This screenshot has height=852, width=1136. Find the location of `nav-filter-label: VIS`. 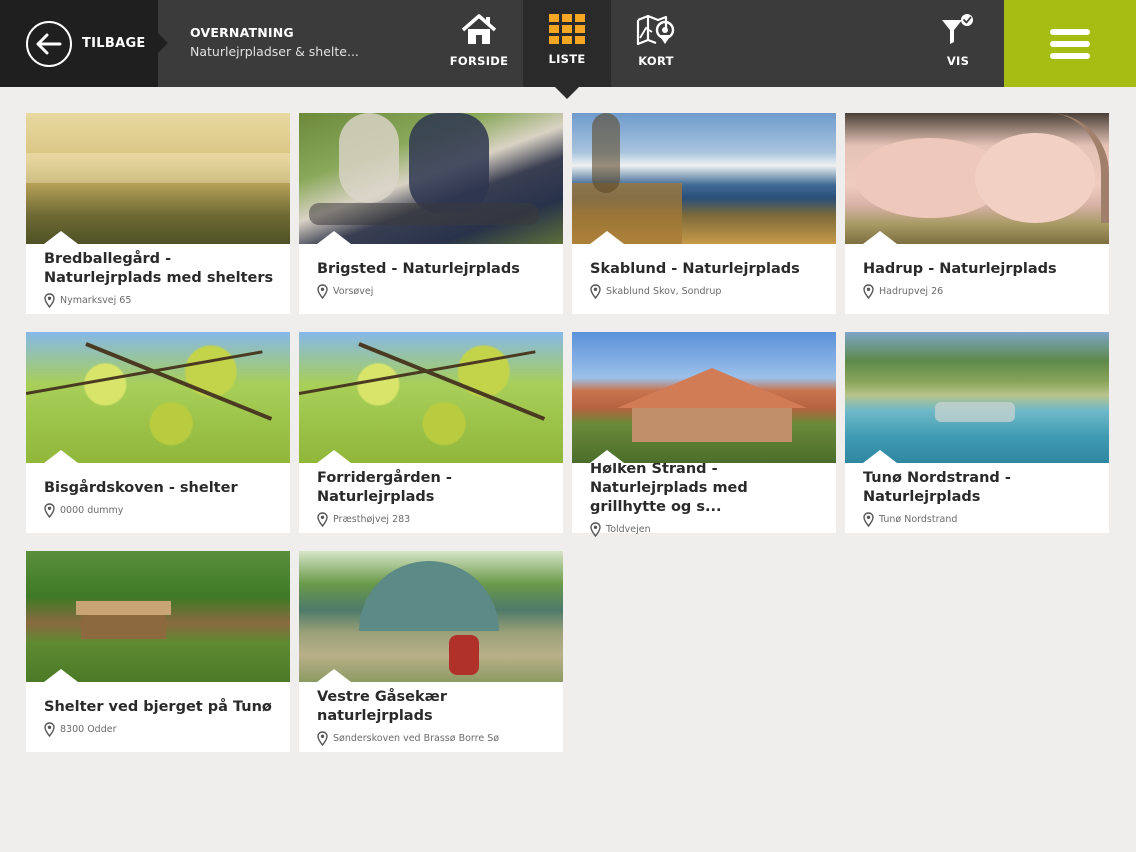

nav-filter-label: VIS is located at coordinates (958, 61).